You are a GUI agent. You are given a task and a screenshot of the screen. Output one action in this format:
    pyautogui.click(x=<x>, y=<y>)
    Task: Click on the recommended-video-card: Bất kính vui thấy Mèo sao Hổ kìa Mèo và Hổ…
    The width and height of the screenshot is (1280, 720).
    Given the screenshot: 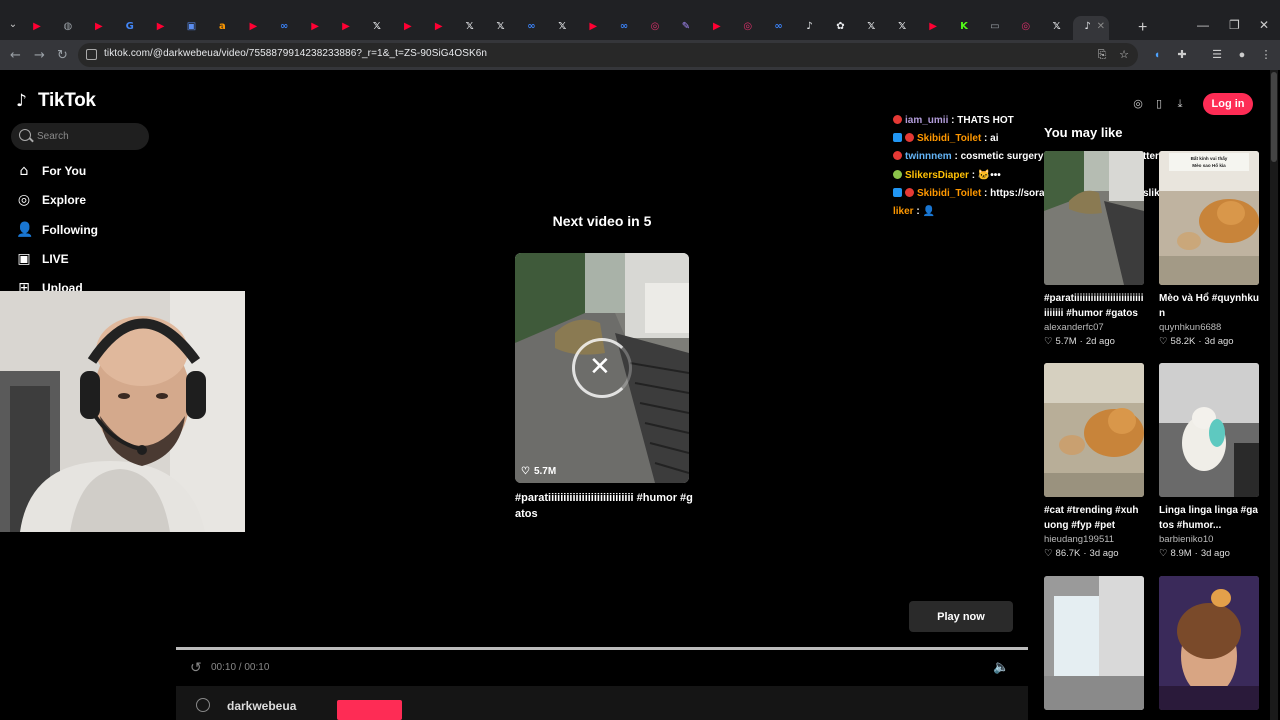 What is the action you would take?
    pyautogui.click(x=1209, y=249)
    